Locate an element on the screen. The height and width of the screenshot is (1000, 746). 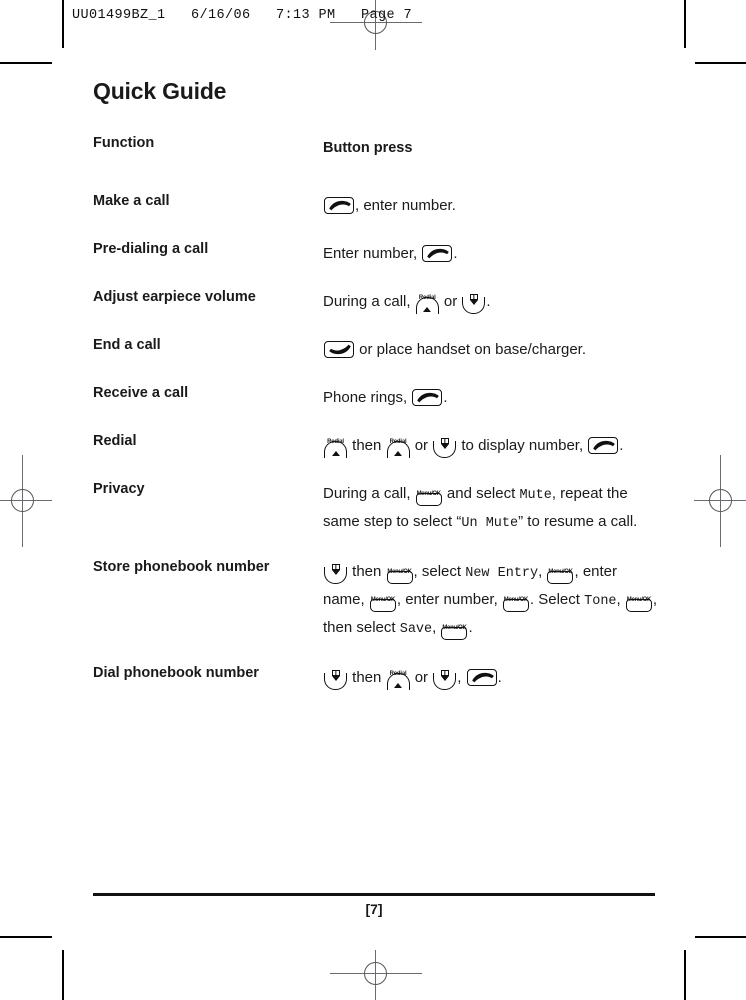
crop-mark-bottom-left-horizontal is located at coordinates (26, 937).